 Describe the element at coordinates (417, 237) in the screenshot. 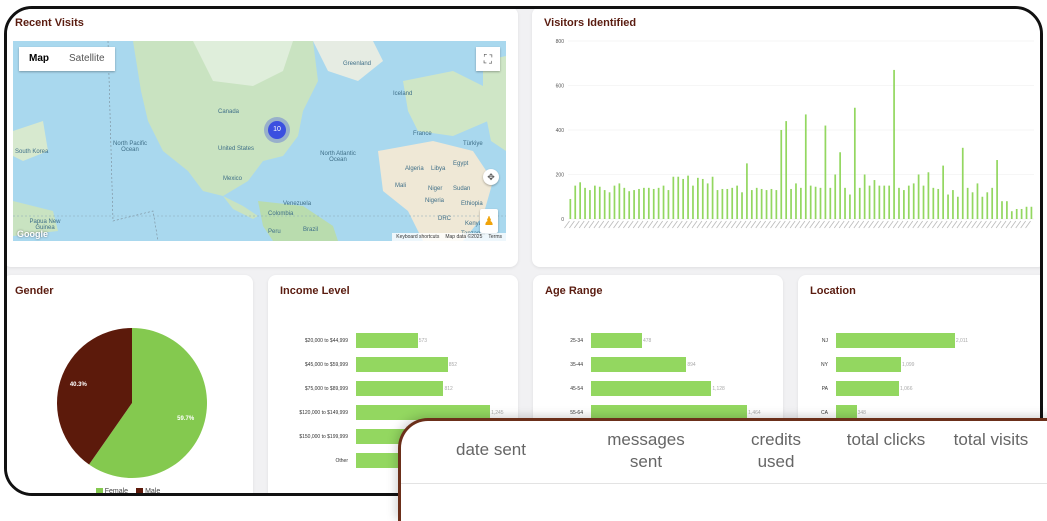

I see `keyboard-shortcuts-link: Keyboard shortcuts` at that location.